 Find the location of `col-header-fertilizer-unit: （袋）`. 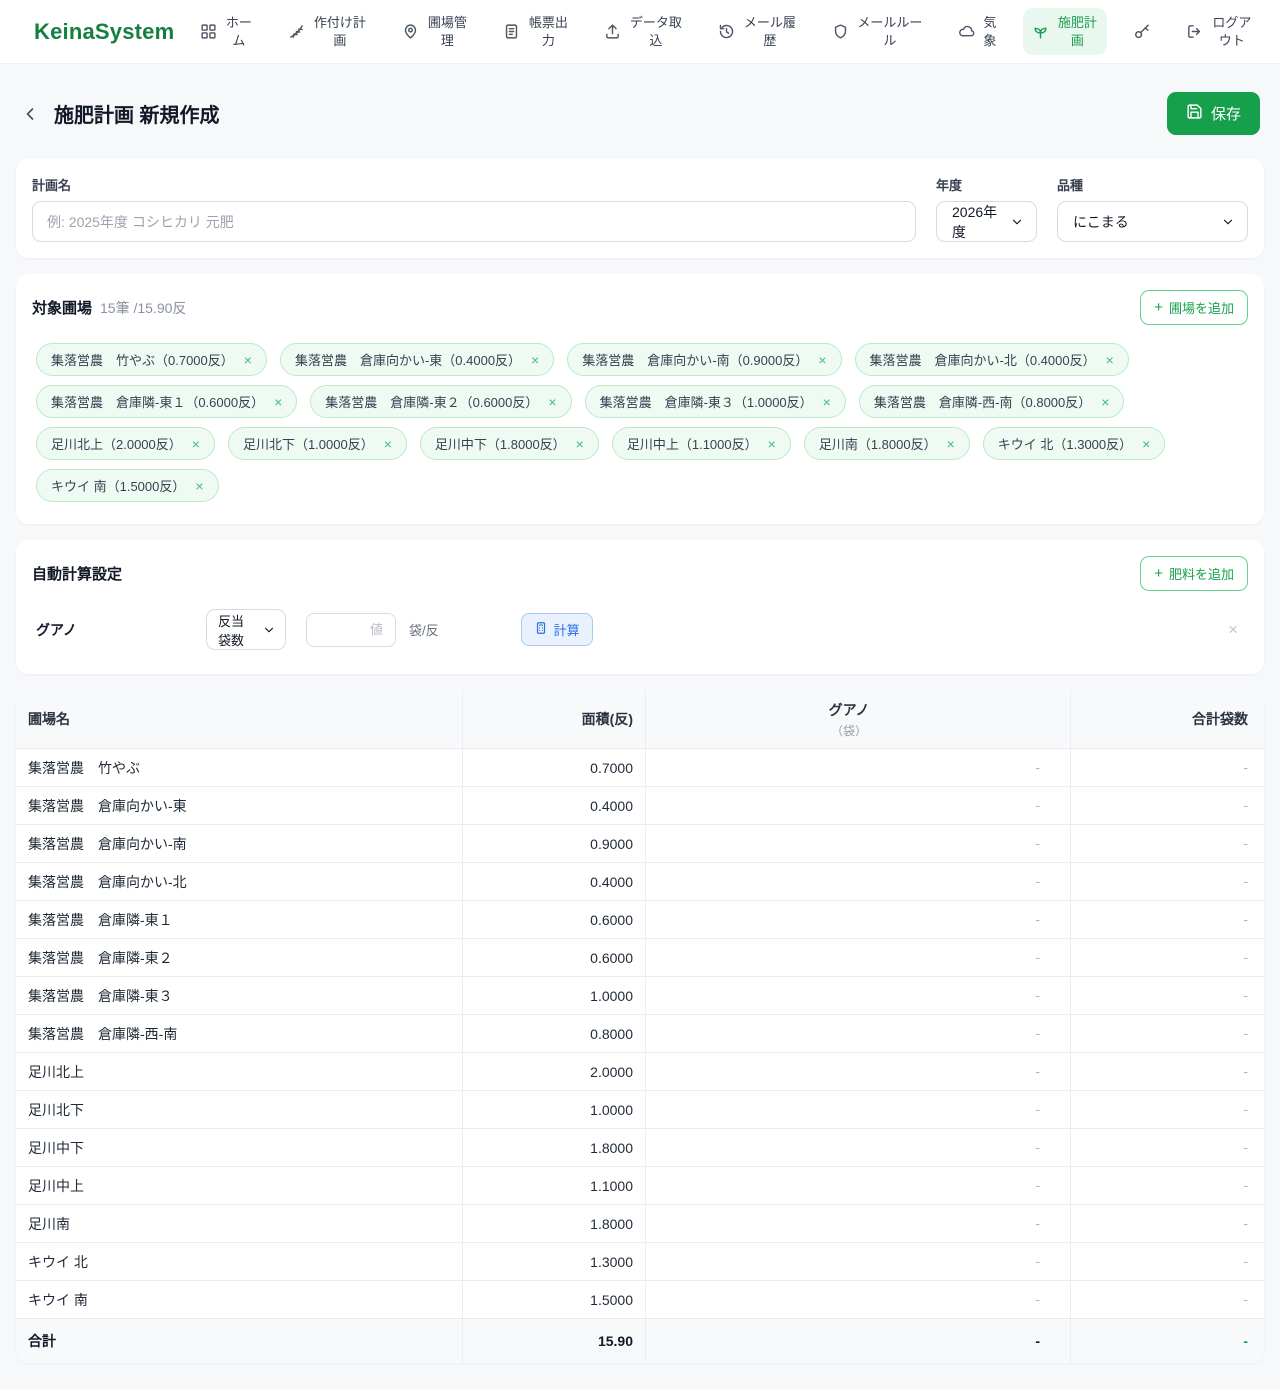

col-header-fertilizer-unit: （袋） is located at coordinates (848, 730).